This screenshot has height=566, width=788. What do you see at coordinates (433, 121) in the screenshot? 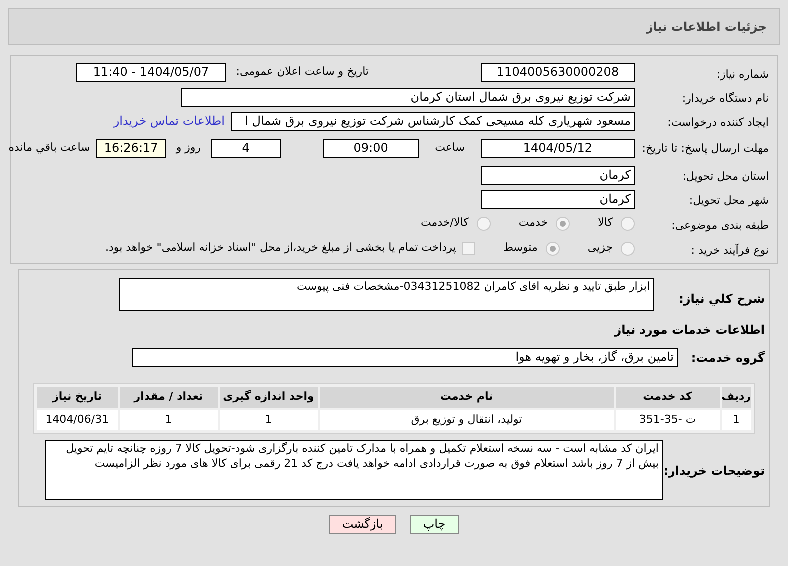
I see `text-field: مسعود شهریاری کله مسیحی کمک کارشناس شرکت توزیع نیروی برق شمال ا` at bounding box center [433, 121].